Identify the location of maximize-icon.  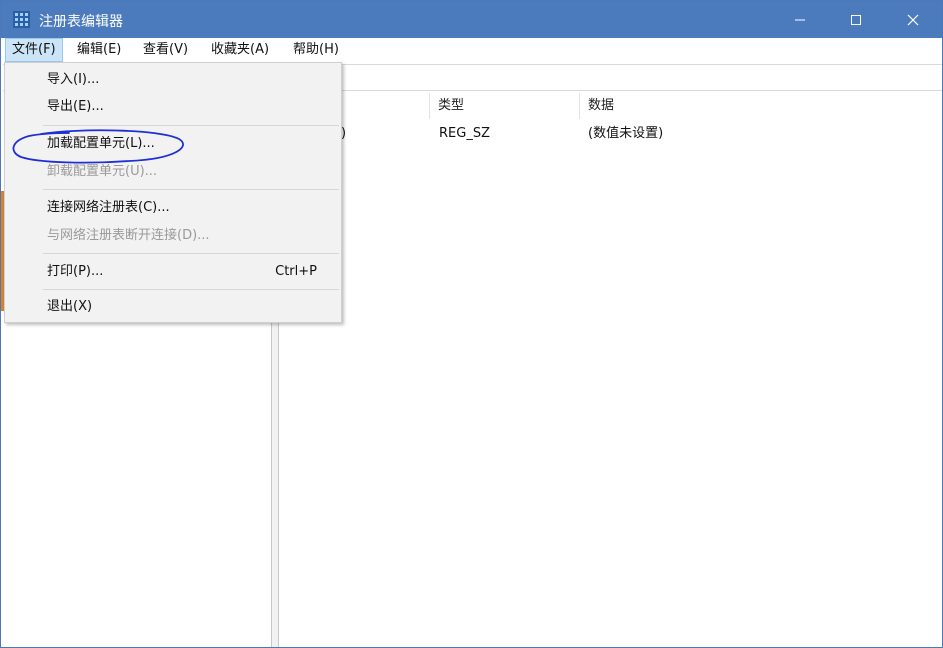
(856, 19).